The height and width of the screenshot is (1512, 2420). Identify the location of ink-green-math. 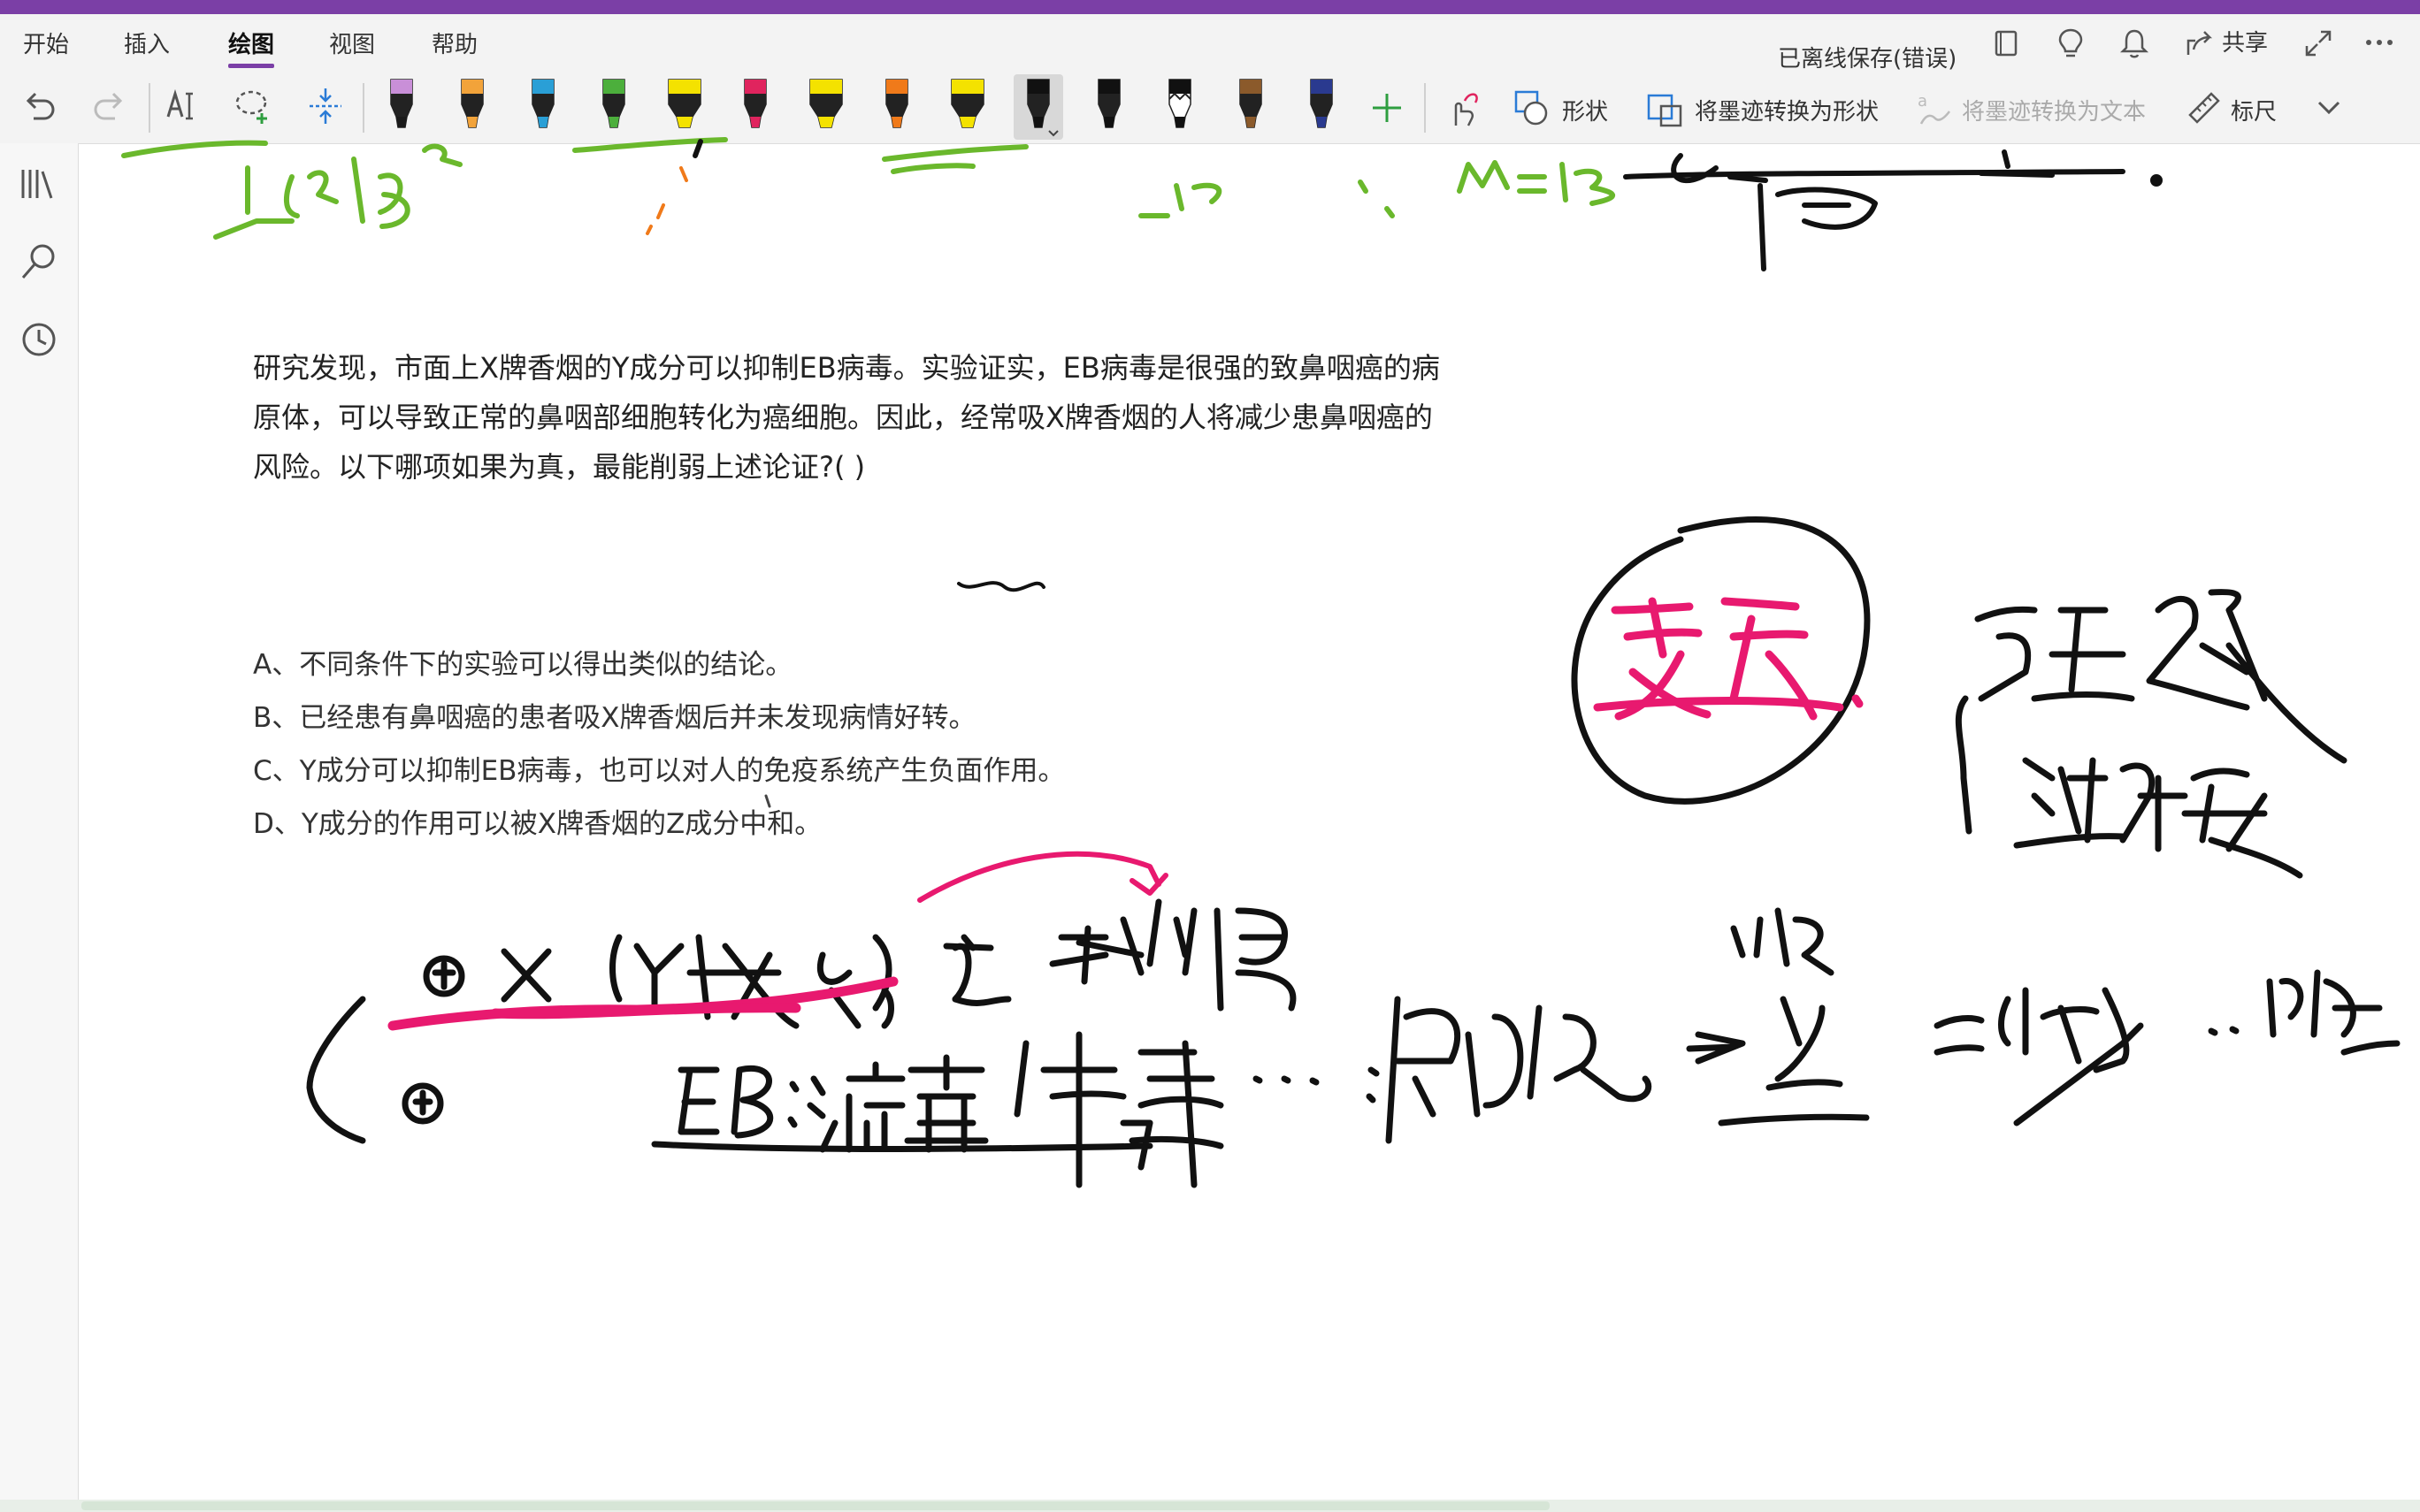
(869, 188).